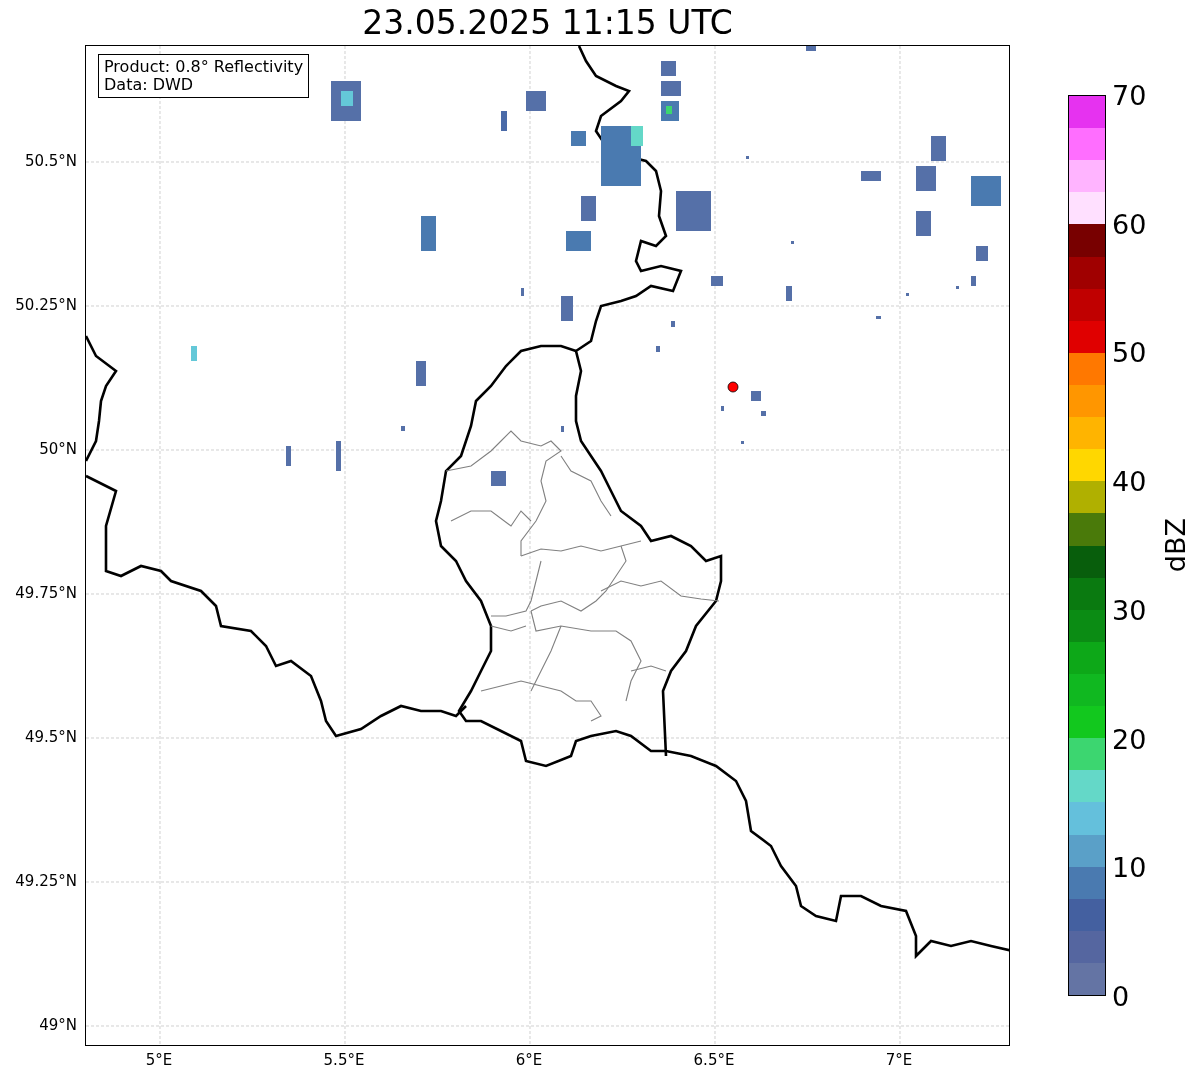 The image size is (1202, 1081). Describe the element at coordinates (50, 161) in the screenshot. I see `axis-tick-label: 50.5°N` at that location.